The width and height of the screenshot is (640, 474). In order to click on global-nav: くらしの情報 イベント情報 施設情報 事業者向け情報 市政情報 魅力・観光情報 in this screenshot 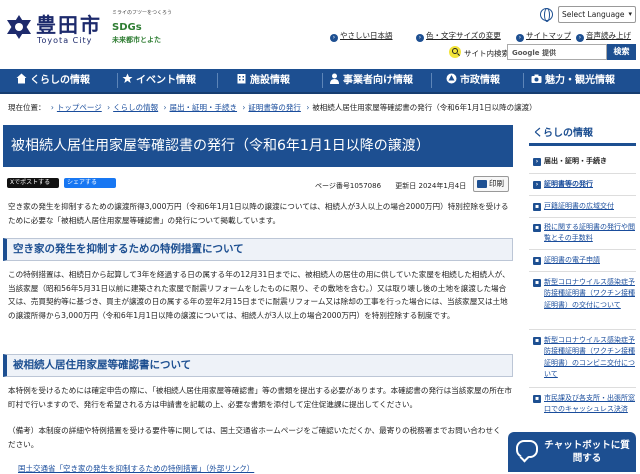, I will do `click(320, 81)`.